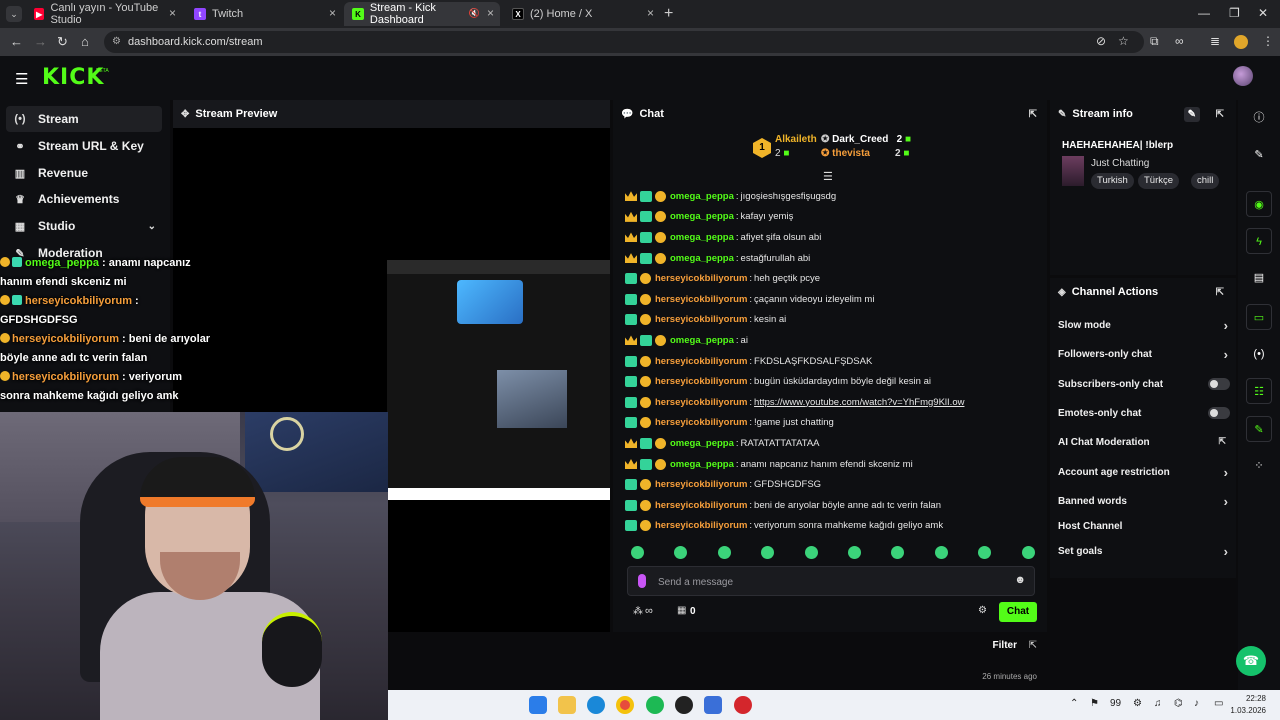 Image resolution: width=1280 pixels, height=720 pixels. I want to click on minimize-icon: —, so click(1204, 13).